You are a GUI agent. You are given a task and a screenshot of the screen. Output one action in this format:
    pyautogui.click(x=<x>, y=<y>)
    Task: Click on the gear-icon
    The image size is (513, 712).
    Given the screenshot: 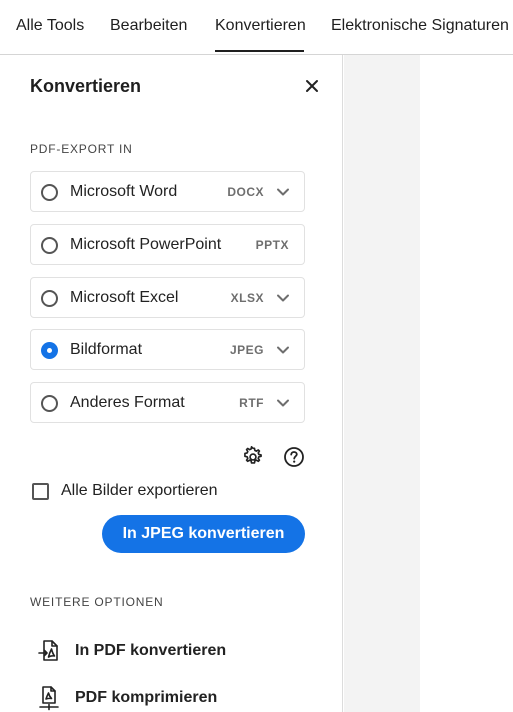 What is the action you would take?
    pyautogui.click(x=253, y=457)
    